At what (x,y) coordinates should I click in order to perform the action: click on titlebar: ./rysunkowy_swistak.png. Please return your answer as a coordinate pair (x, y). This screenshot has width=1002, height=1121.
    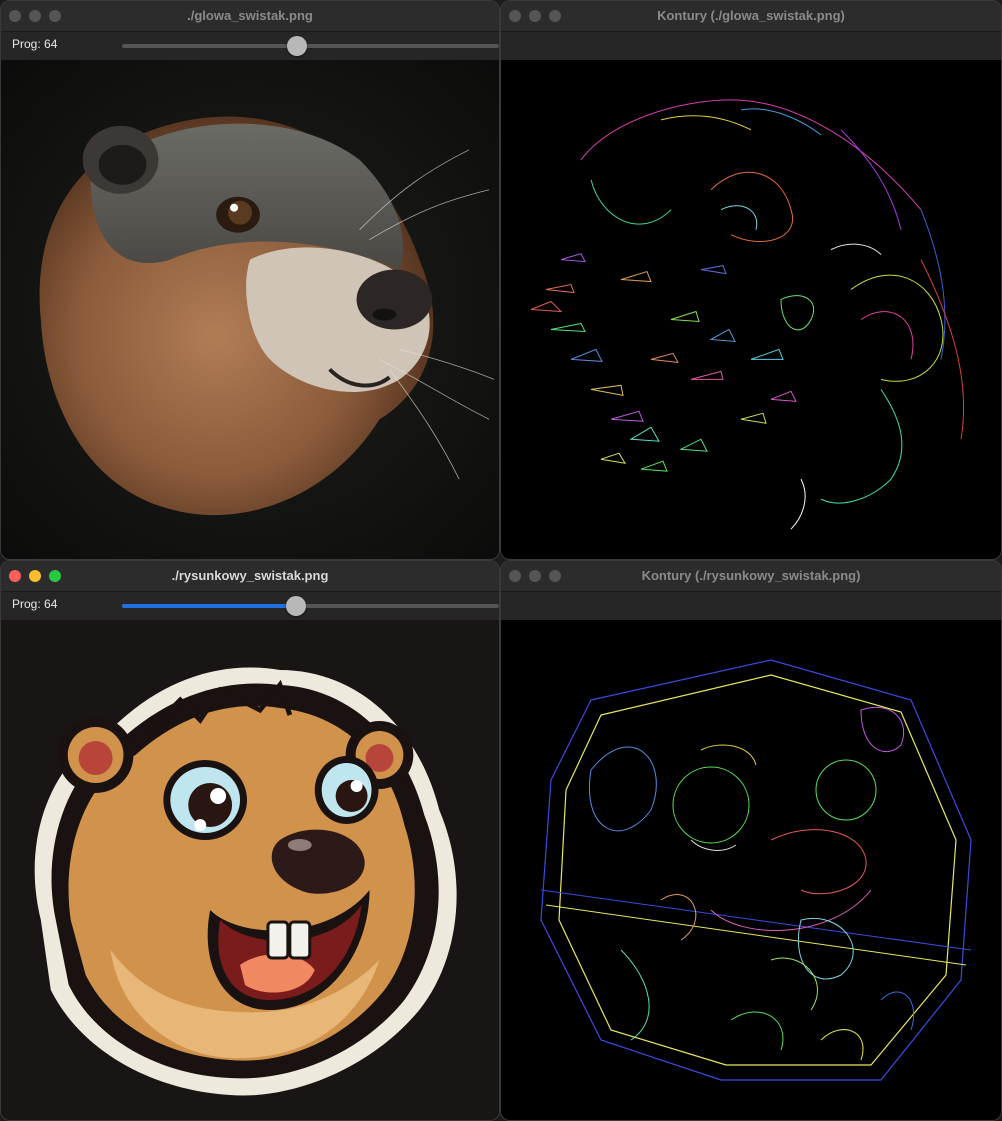
    Looking at the image, I should click on (250, 576).